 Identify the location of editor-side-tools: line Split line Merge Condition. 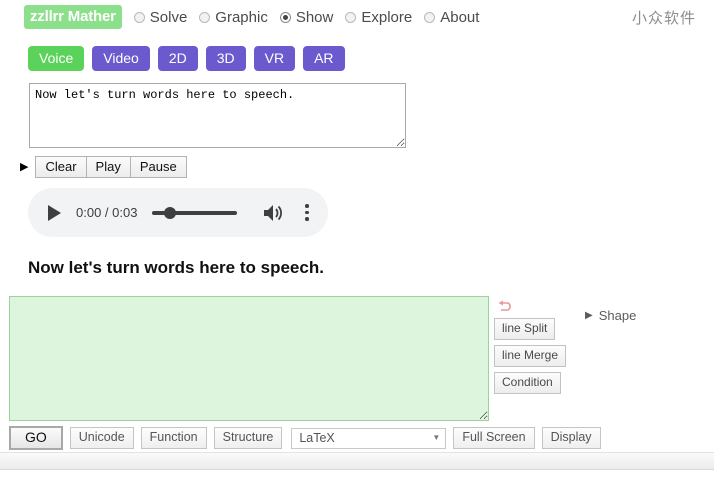
(530, 349).